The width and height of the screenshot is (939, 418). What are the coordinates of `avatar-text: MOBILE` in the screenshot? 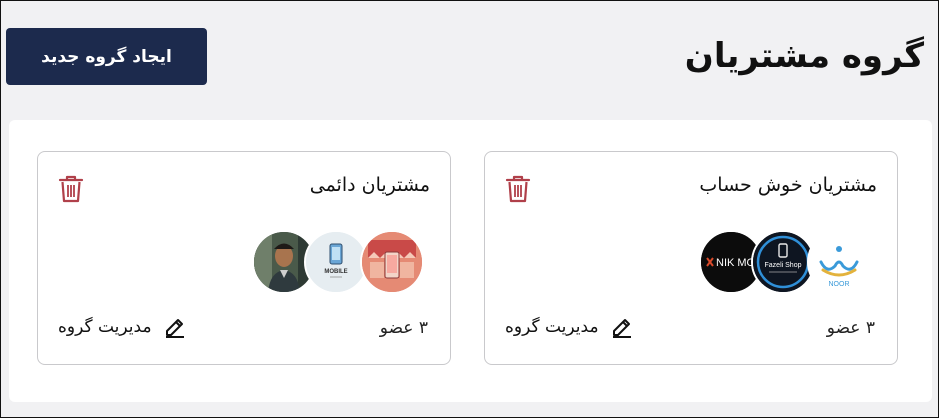 It's located at (335, 272).